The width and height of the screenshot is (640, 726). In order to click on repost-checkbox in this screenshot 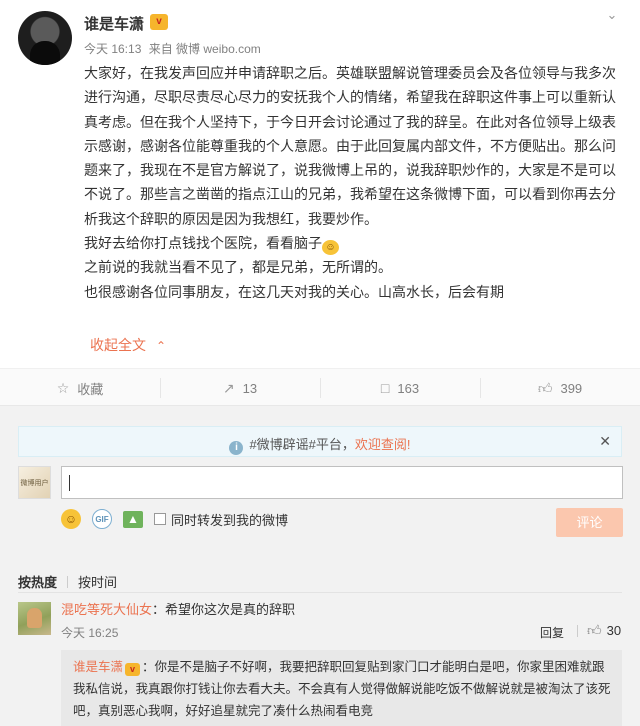, I will do `click(160, 519)`.